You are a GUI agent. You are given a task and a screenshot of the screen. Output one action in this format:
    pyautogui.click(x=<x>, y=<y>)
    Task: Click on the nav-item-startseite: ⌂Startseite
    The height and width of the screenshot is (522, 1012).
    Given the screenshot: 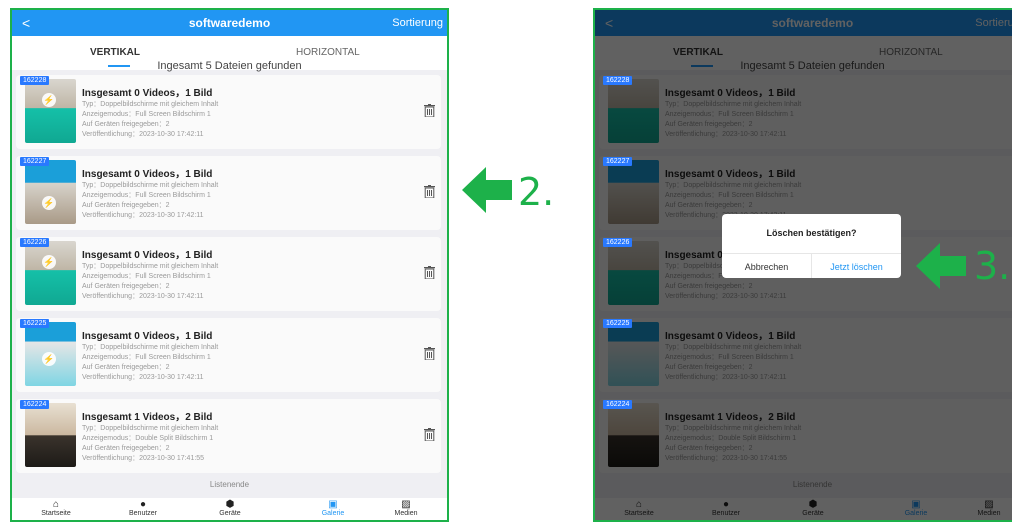 What is the action you would take?
    pyautogui.click(x=56, y=508)
    